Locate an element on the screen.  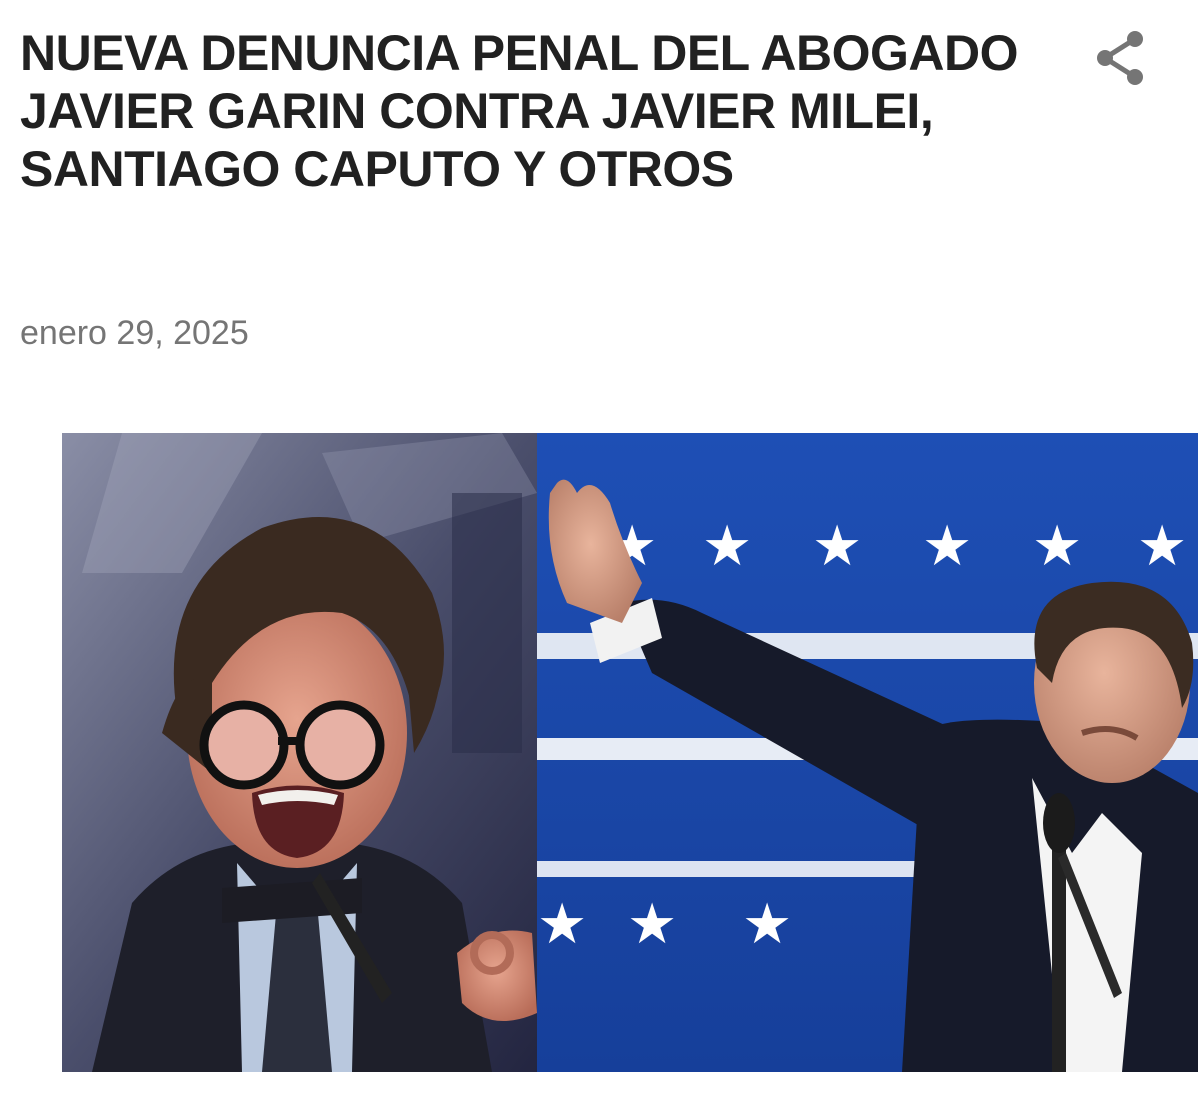
share-icon is located at coordinates (1120, 58).